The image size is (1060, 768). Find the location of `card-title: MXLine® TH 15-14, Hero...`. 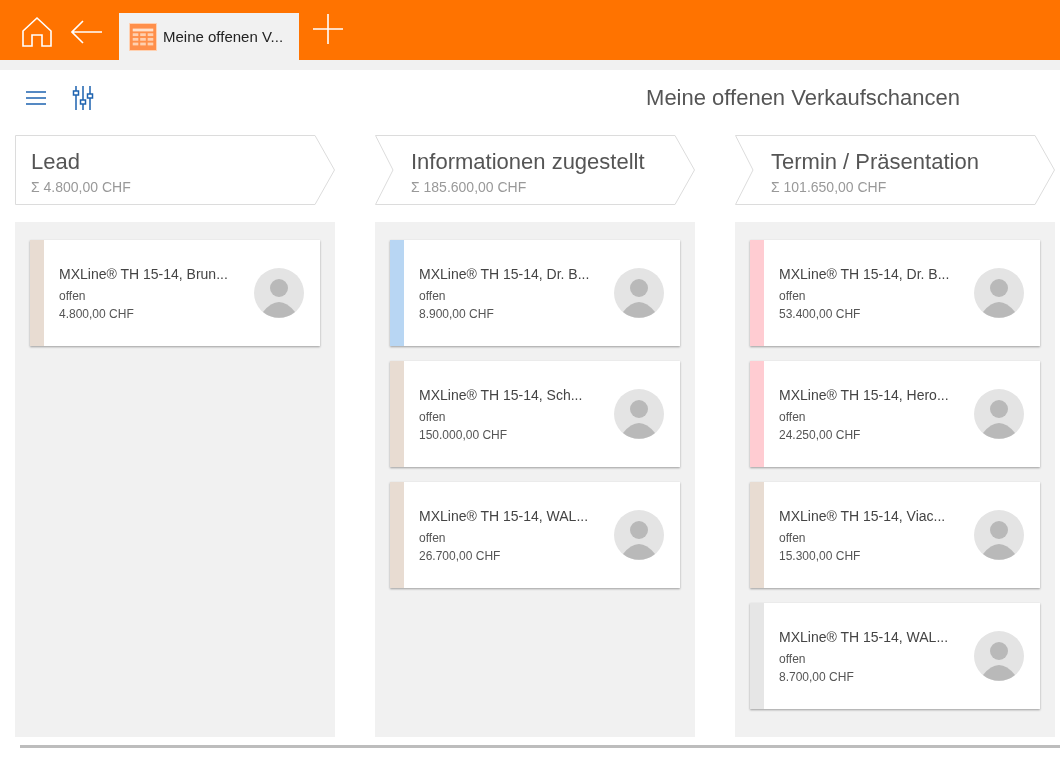

card-title: MXLine® TH 15-14, Hero... is located at coordinates (864, 394).